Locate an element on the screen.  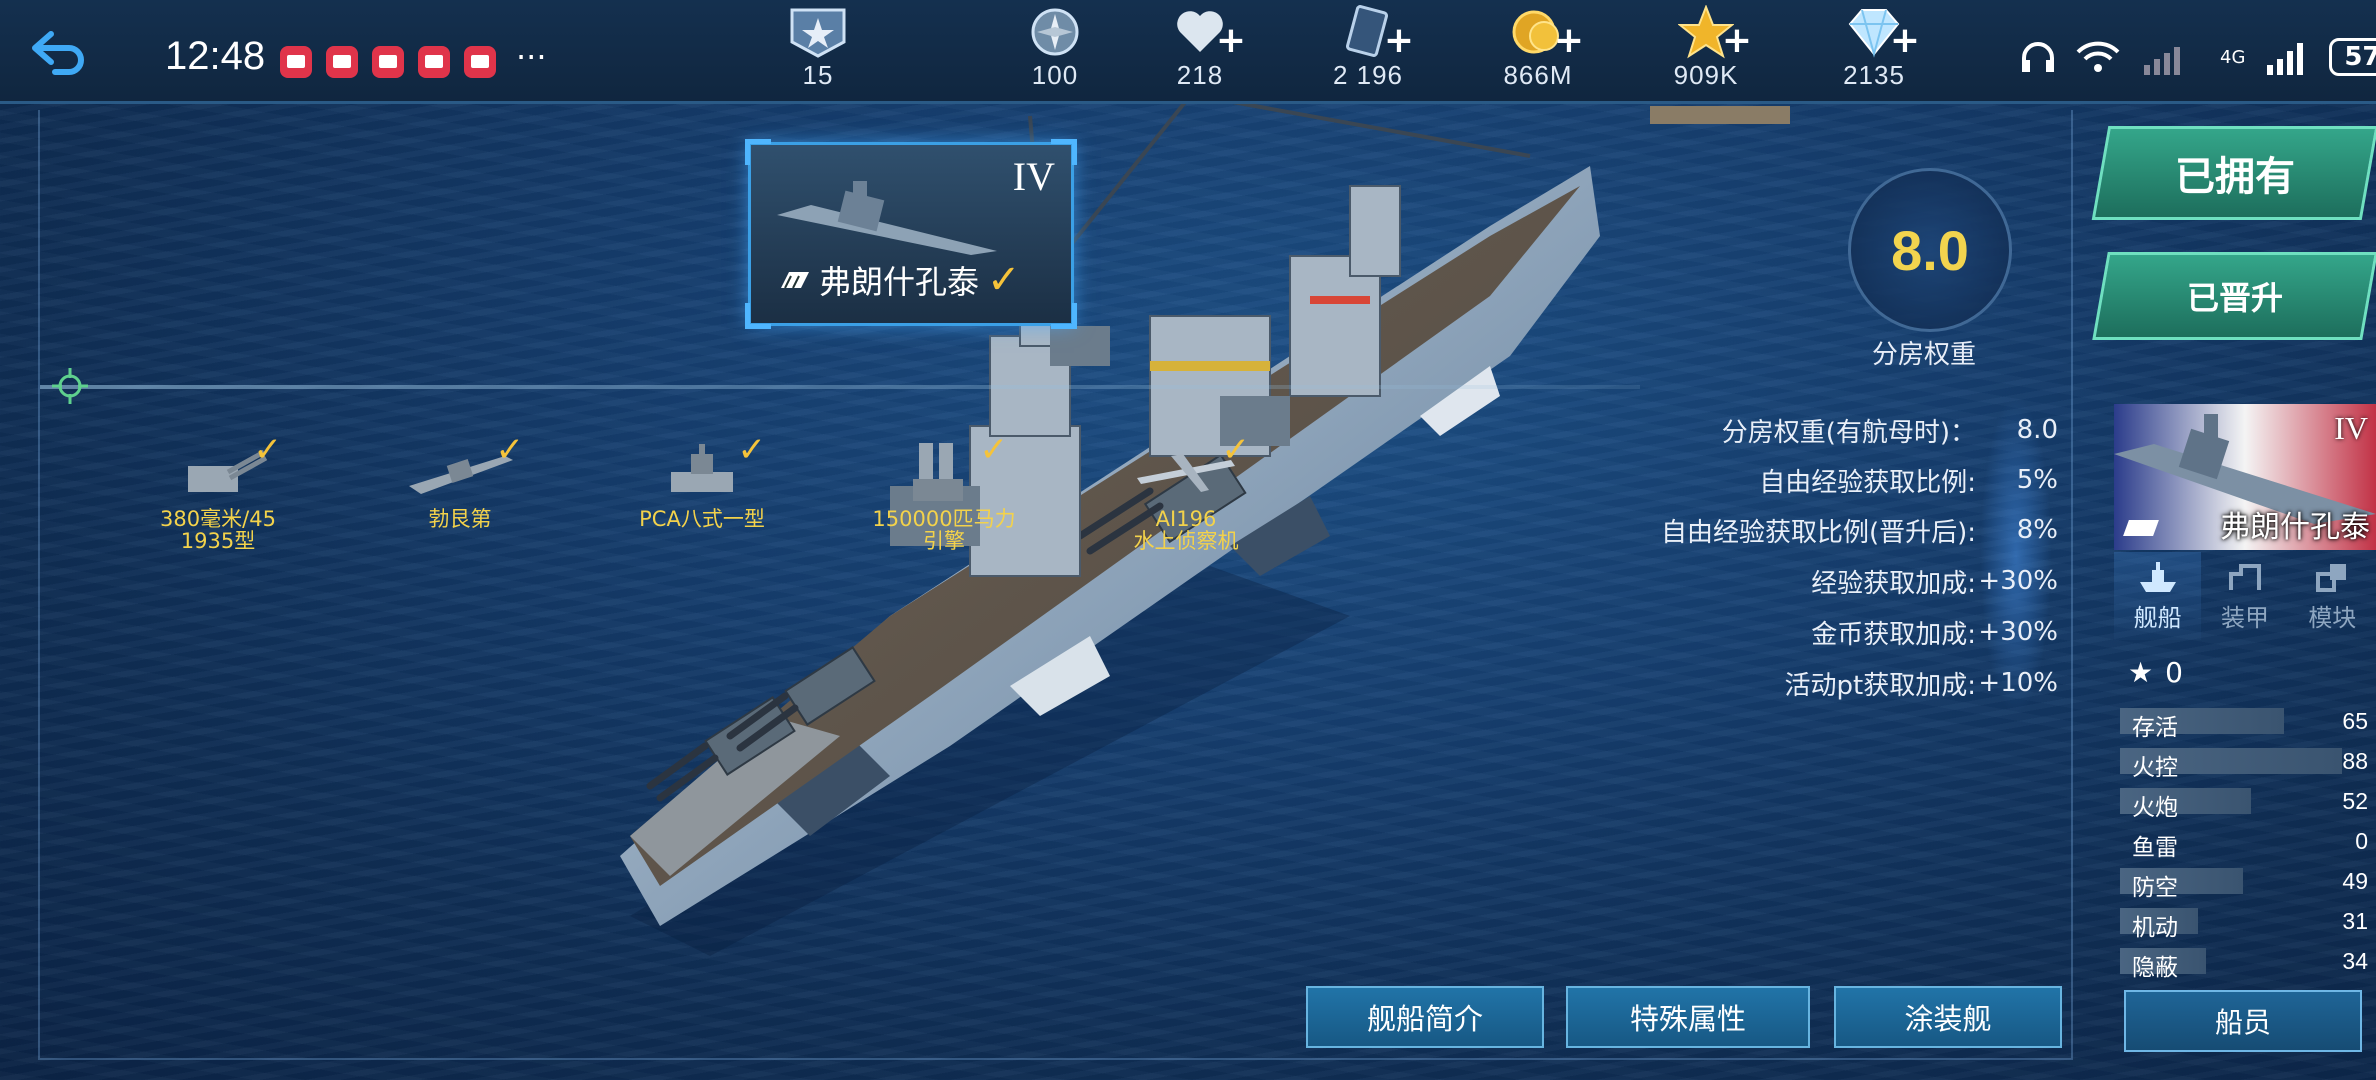
stat-row: 经验获取加成: +30% is located at coordinates (1934, 581).